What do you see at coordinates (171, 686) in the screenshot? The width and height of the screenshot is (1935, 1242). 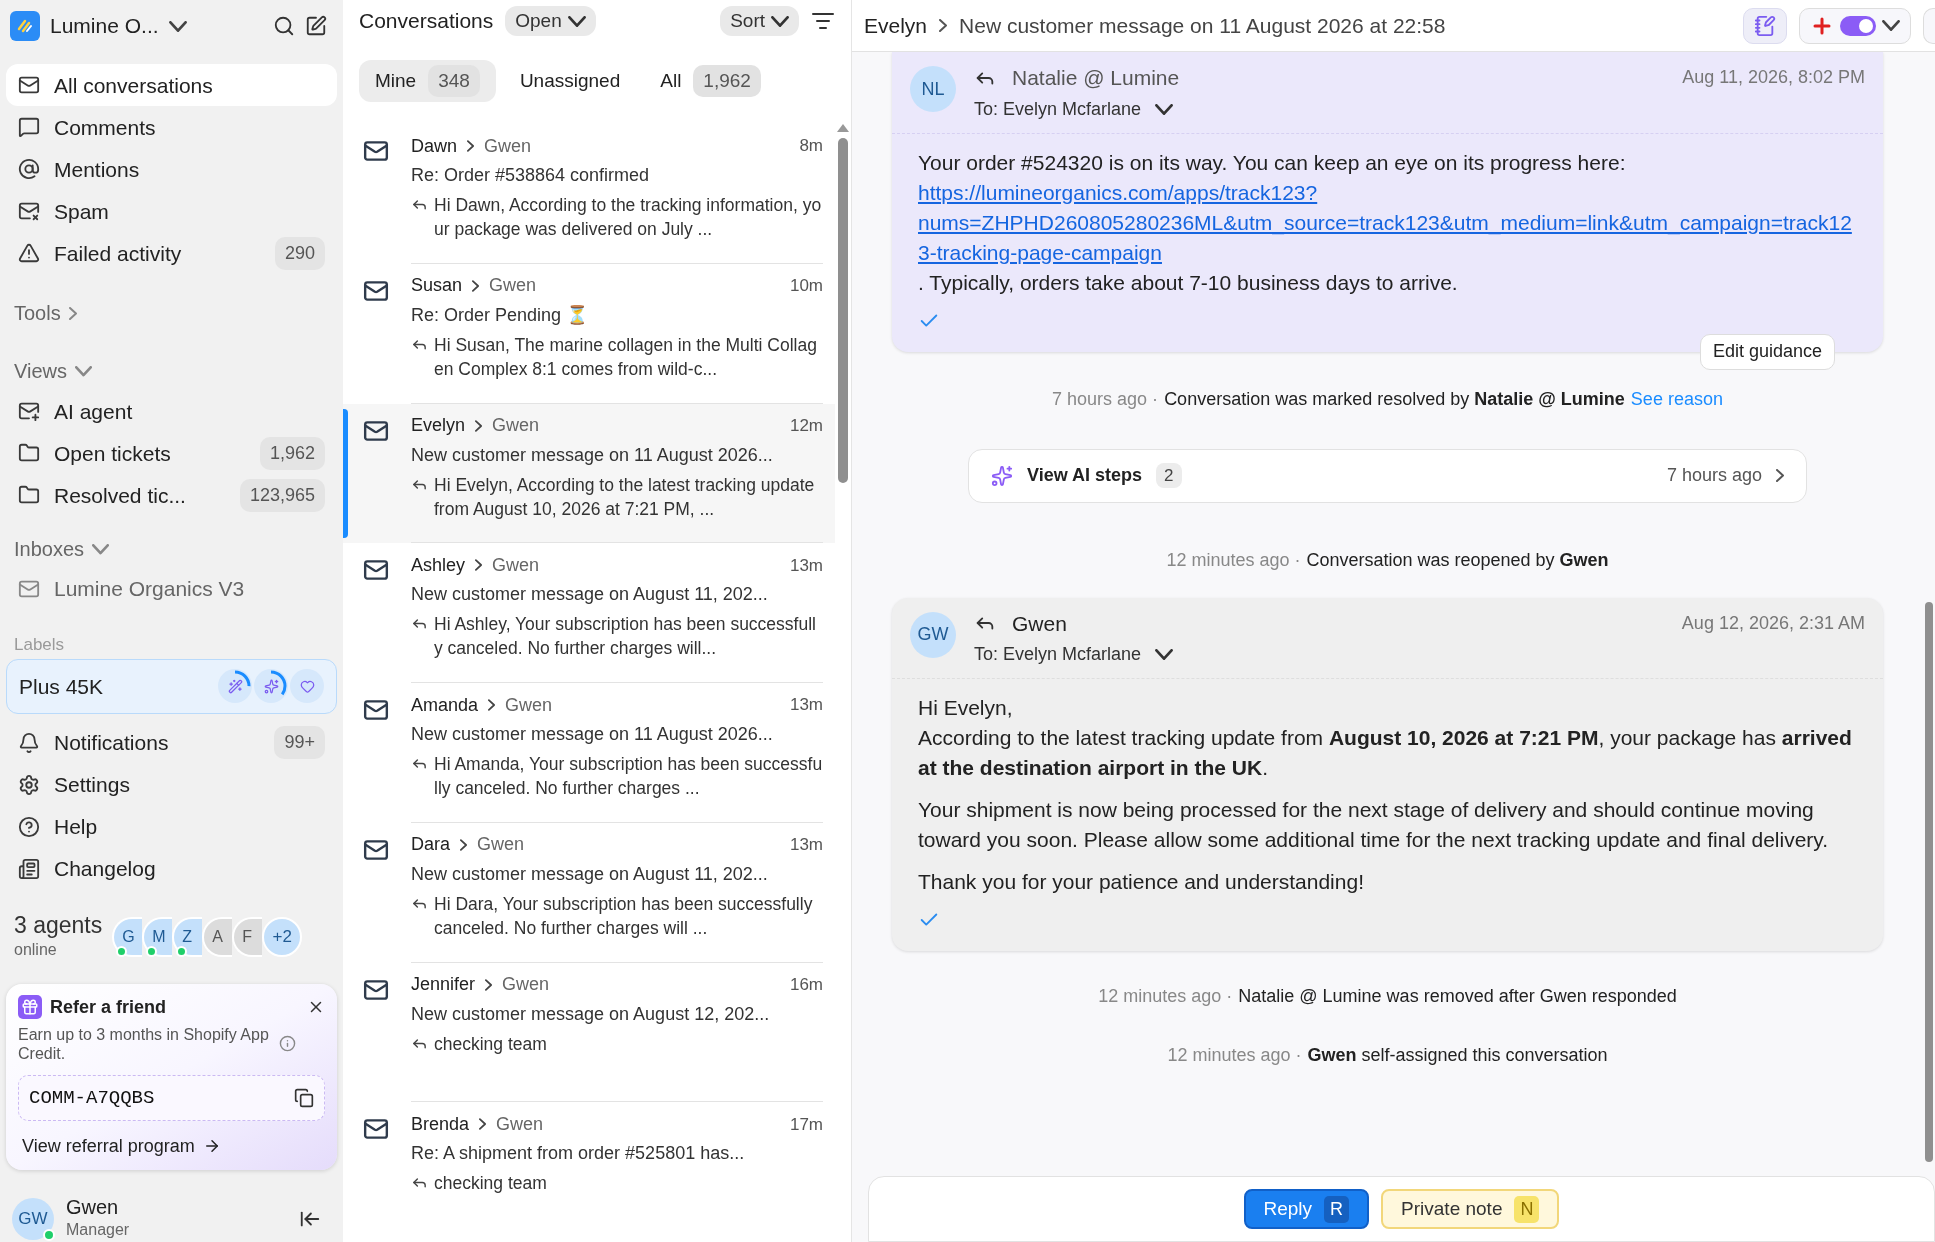 I see `plan-card: Plus 45K` at bounding box center [171, 686].